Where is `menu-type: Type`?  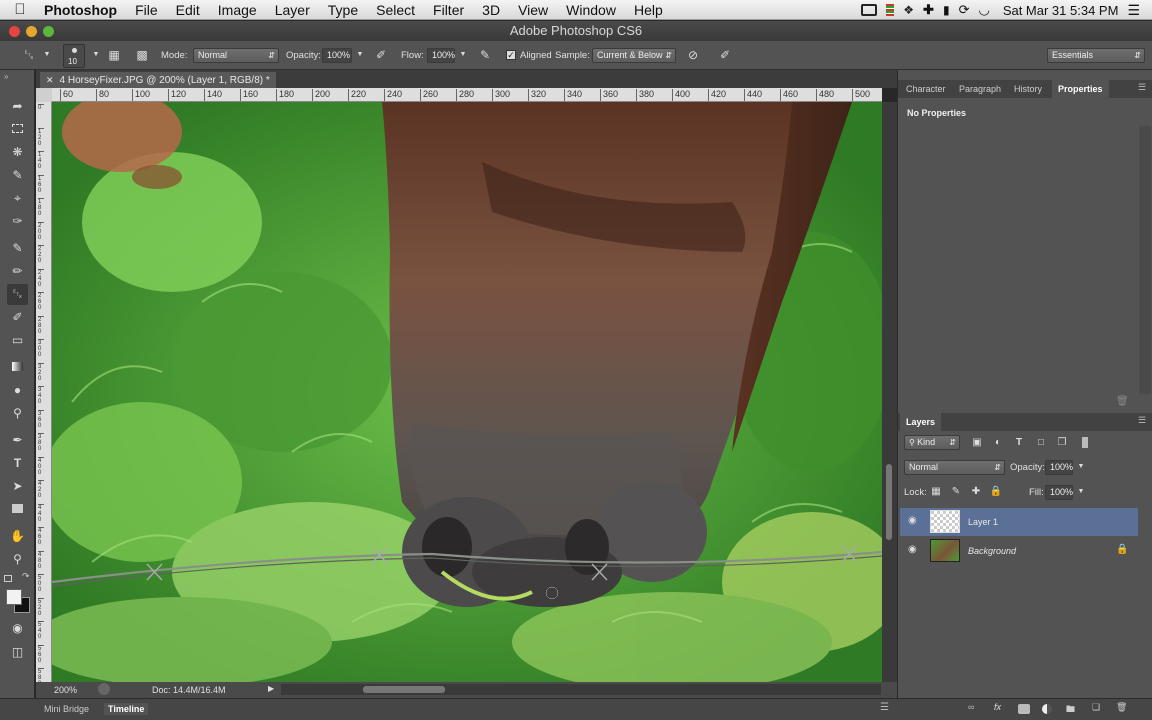 menu-type: Type is located at coordinates (343, 10).